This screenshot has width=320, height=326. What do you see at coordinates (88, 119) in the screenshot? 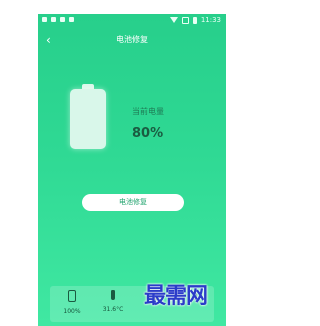
I see `battery-body` at bounding box center [88, 119].